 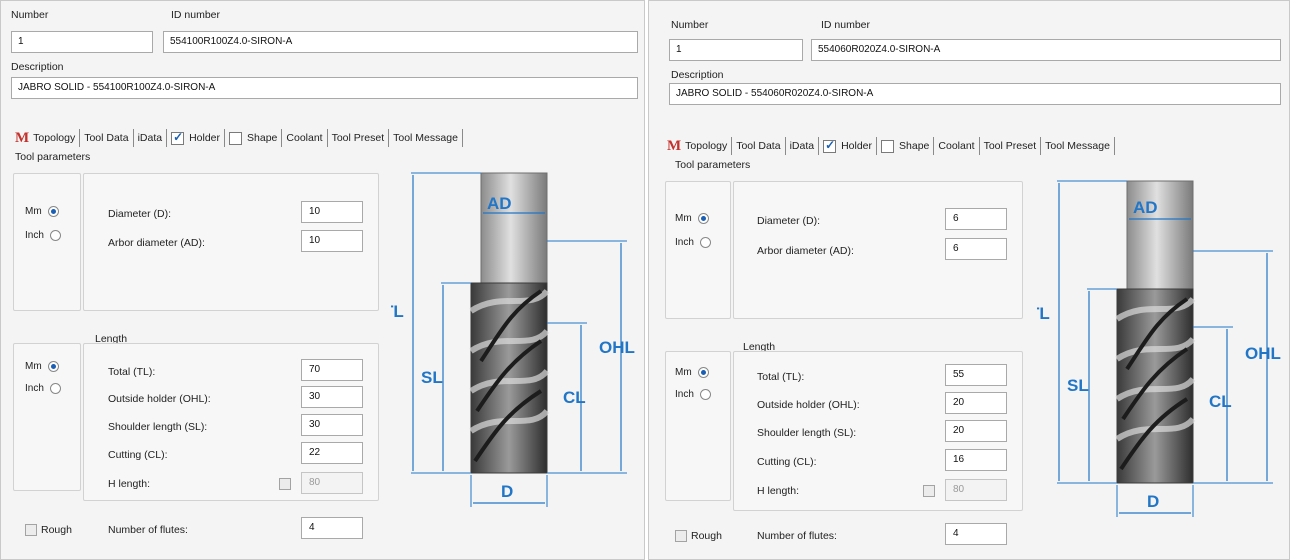 I want to click on diameter-input: 6, so click(x=976, y=219).